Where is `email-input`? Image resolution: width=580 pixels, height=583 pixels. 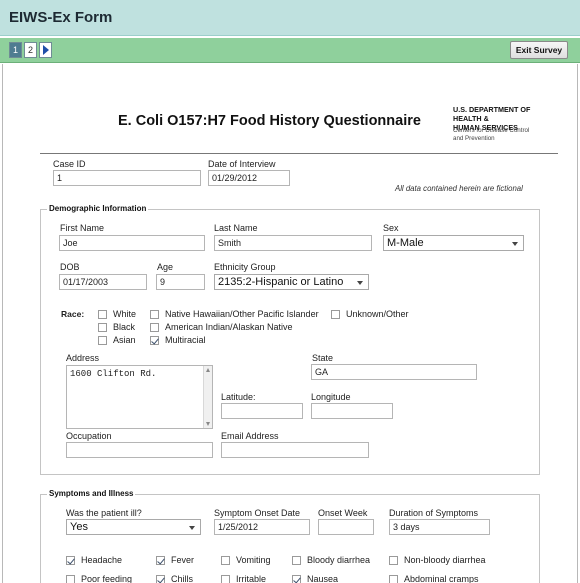 email-input is located at coordinates (295, 450).